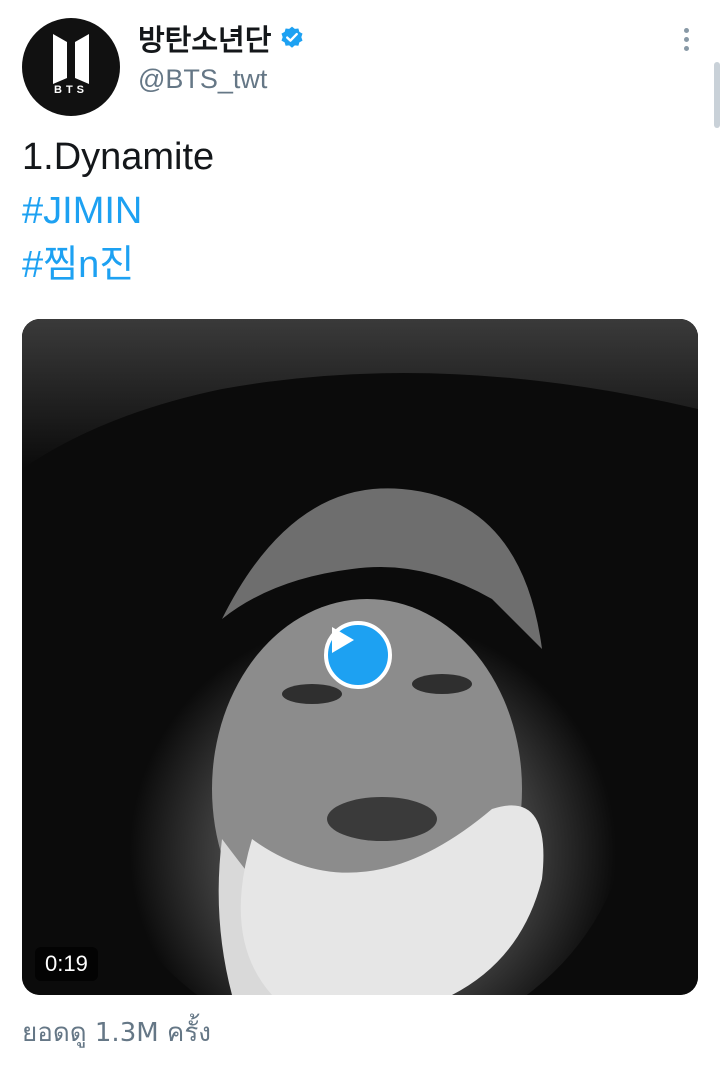  Describe the element at coordinates (202, 79) in the screenshot. I see `user-handle: @BTS_twt` at that location.